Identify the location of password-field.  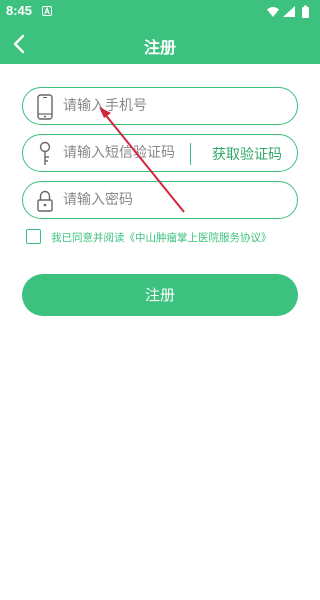
(160, 200).